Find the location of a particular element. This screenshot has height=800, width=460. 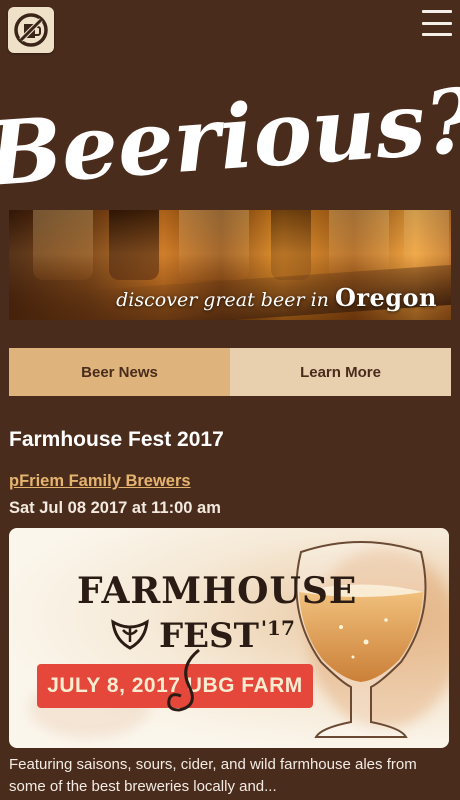

tab-beer-news: Beer News is located at coordinates (119, 372).